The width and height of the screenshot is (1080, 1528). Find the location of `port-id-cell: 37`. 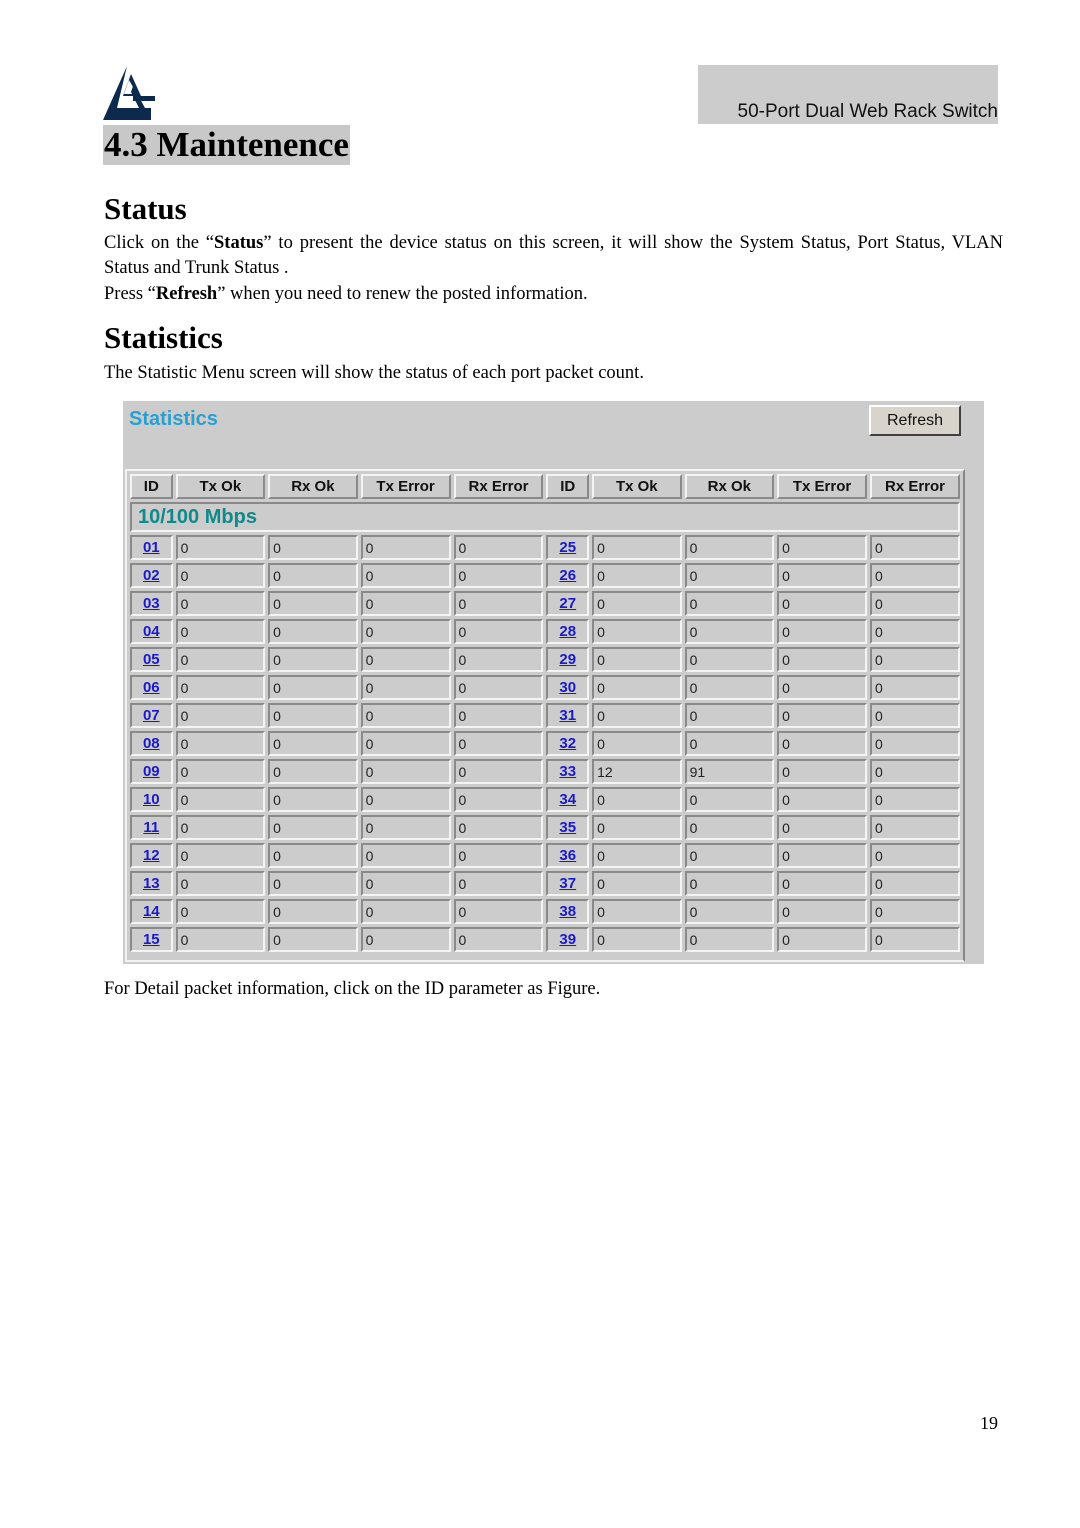

port-id-cell: 37 is located at coordinates (568, 883).